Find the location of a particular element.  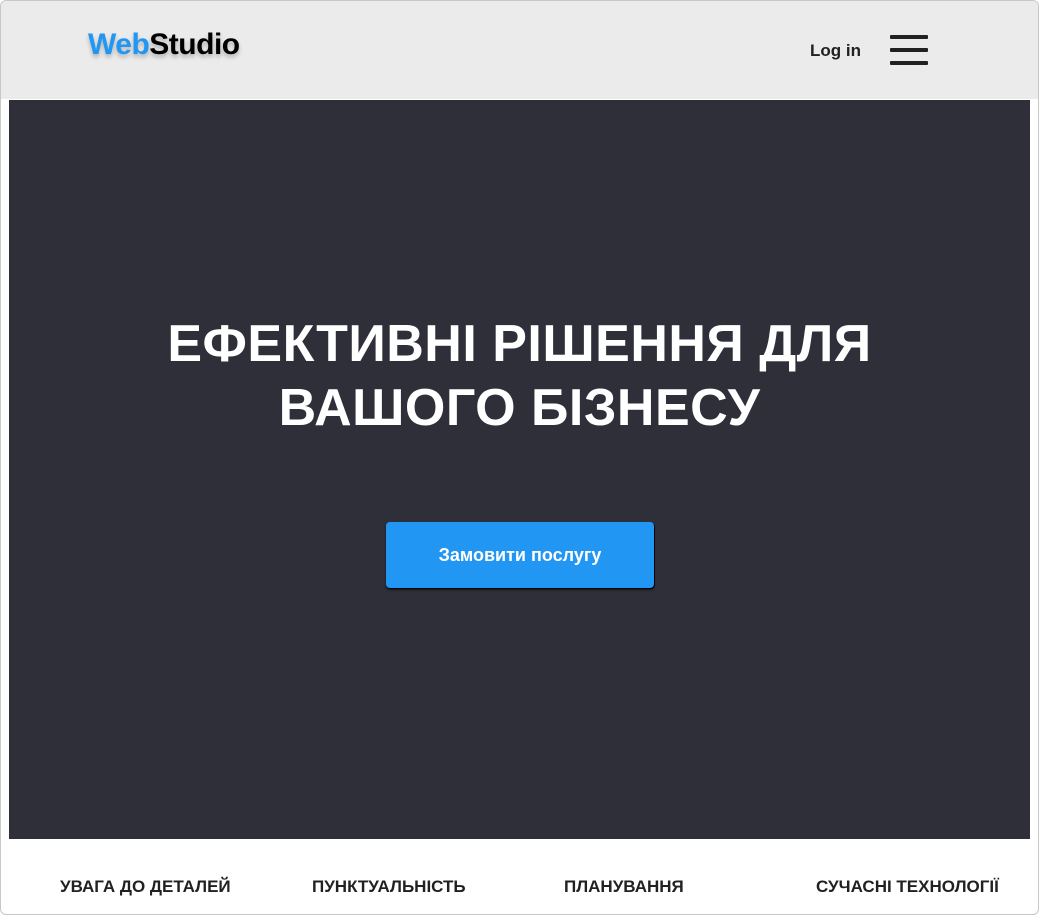

site-header: WebStudio Log in is located at coordinates (519, 50).